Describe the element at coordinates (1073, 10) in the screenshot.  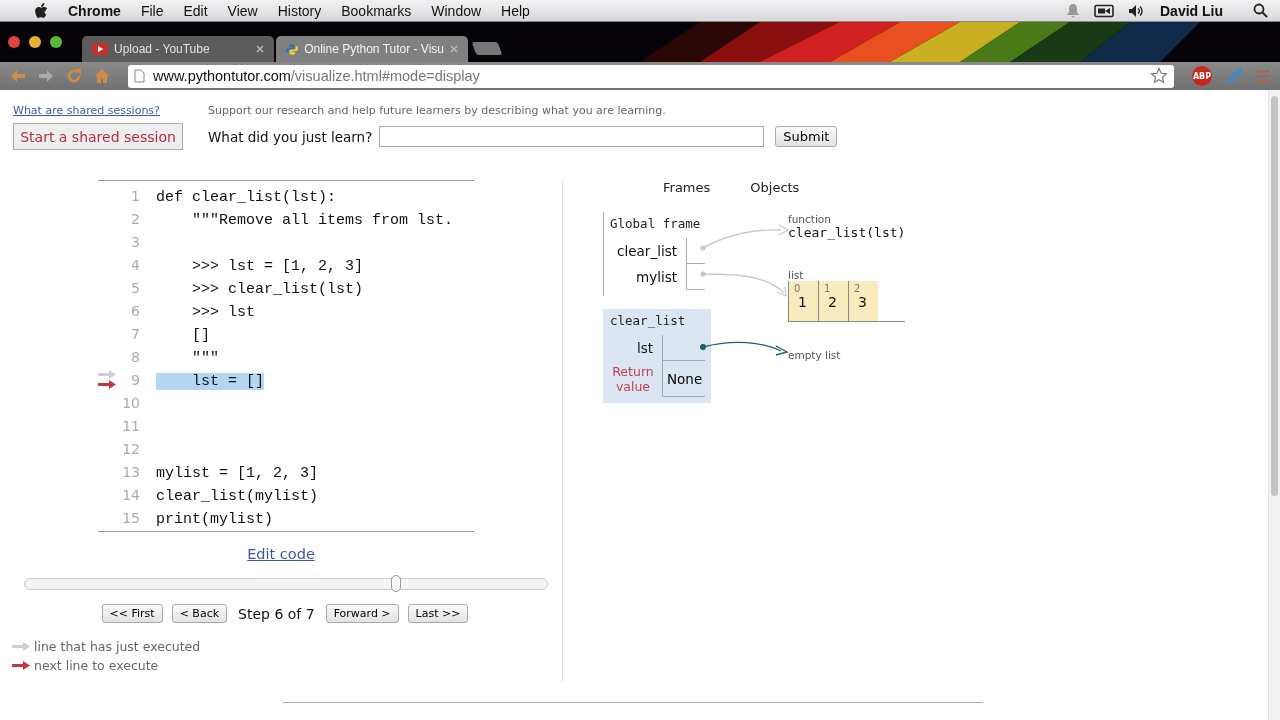
I see `bell-icon` at that location.